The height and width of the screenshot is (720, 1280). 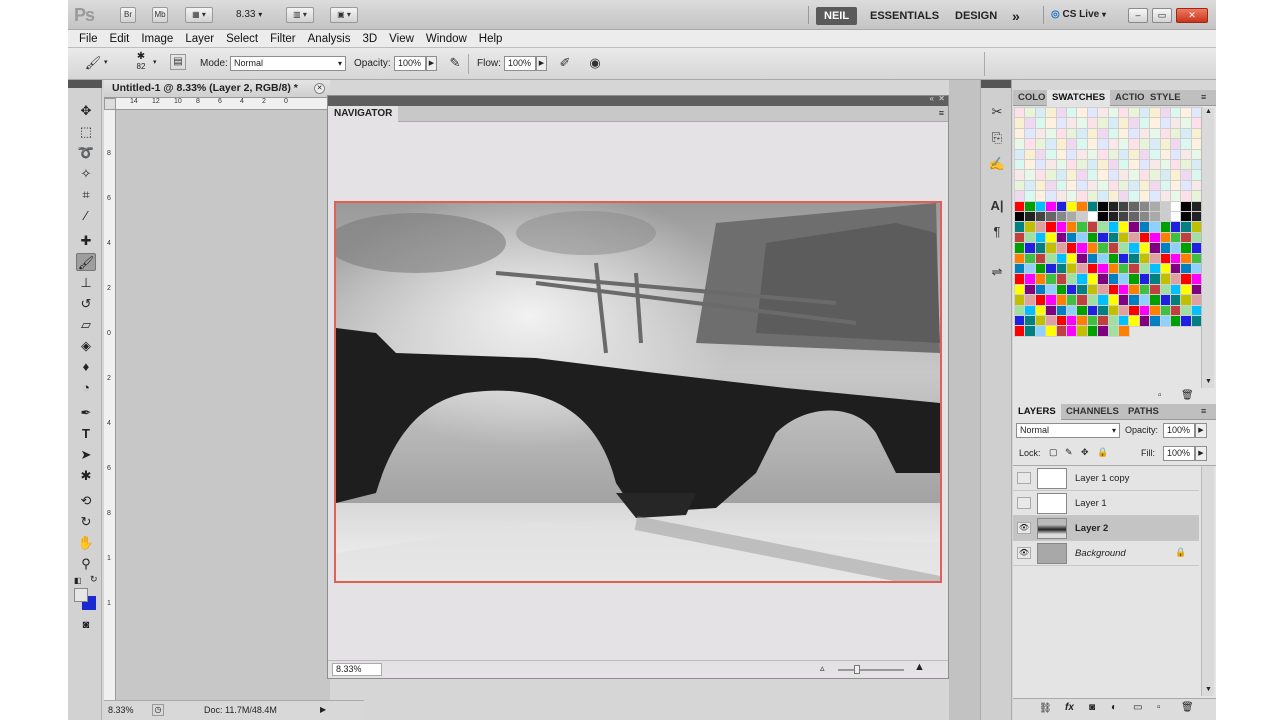 What do you see at coordinates (1106, 528) in the screenshot?
I see `layer-row-layer-2: 👁 Layer 2` at bounding box center [1106, 528].